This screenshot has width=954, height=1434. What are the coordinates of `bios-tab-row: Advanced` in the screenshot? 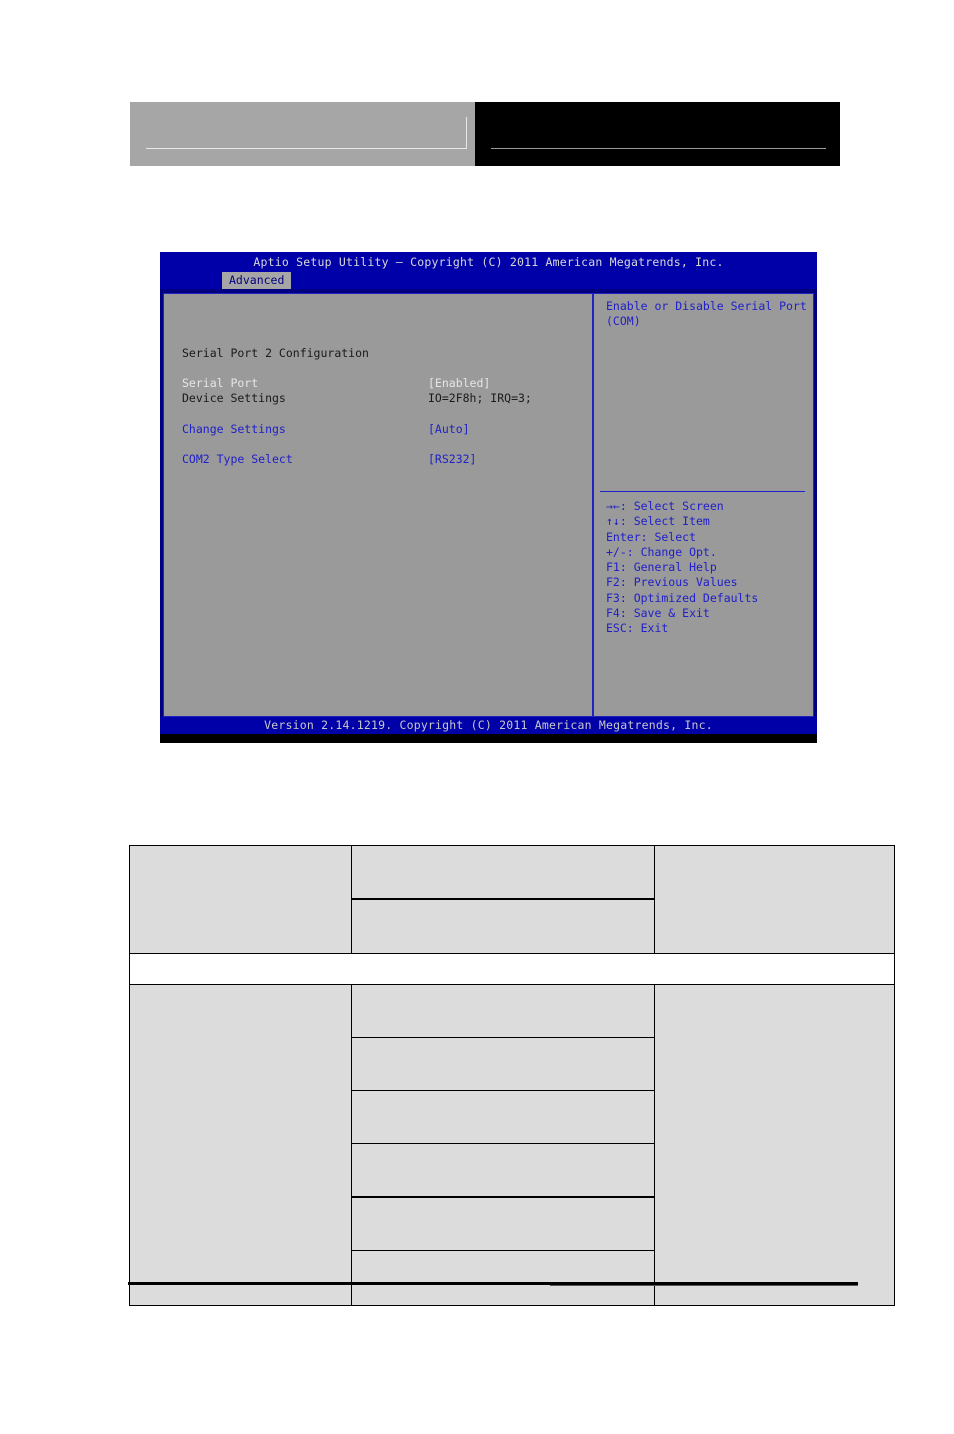 It's located at (488, 280).